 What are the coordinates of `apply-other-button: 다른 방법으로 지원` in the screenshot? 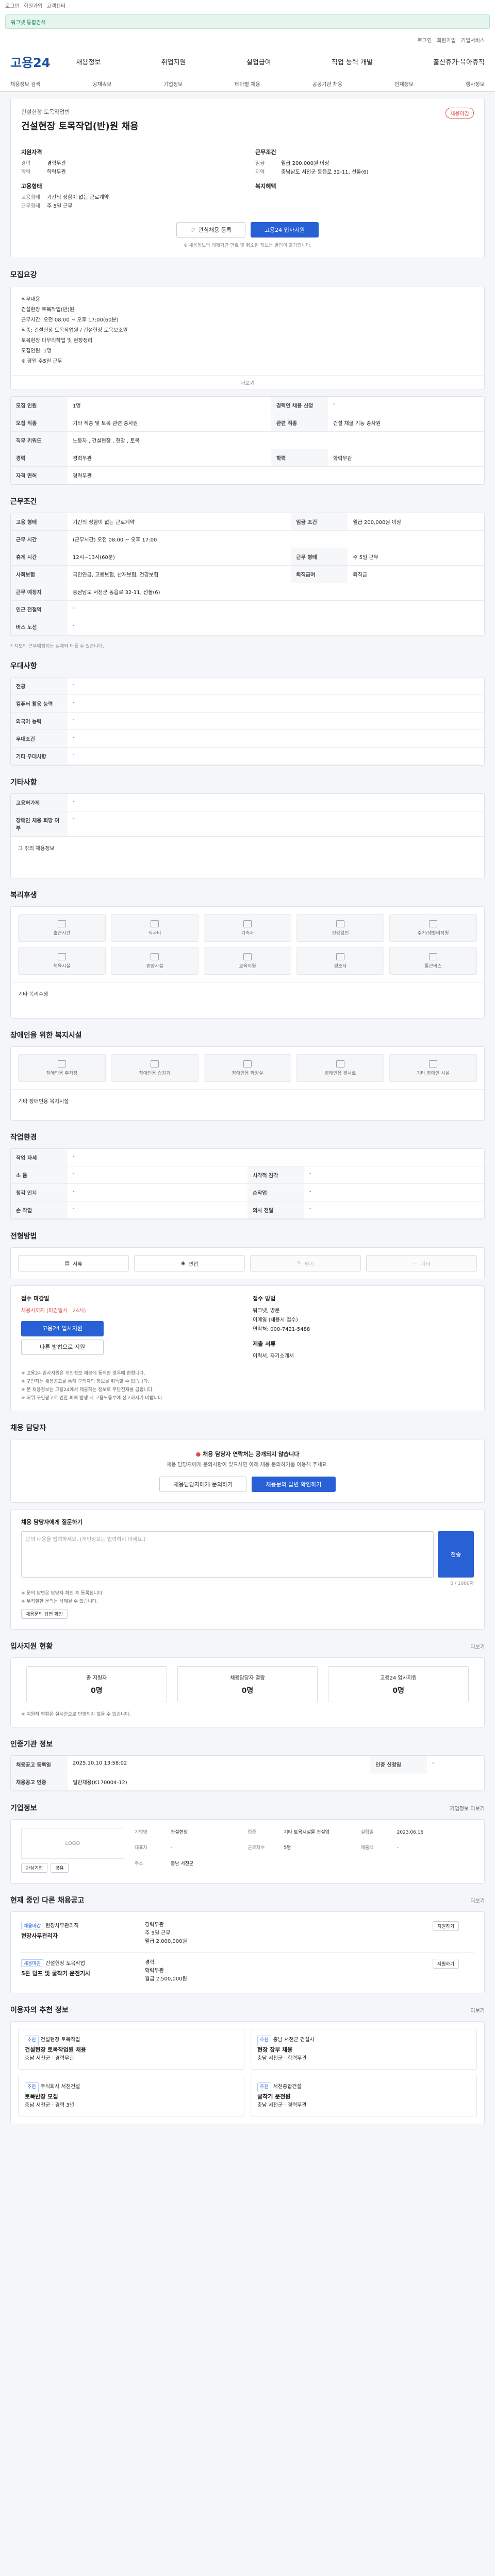 It's located at (62, 1347).